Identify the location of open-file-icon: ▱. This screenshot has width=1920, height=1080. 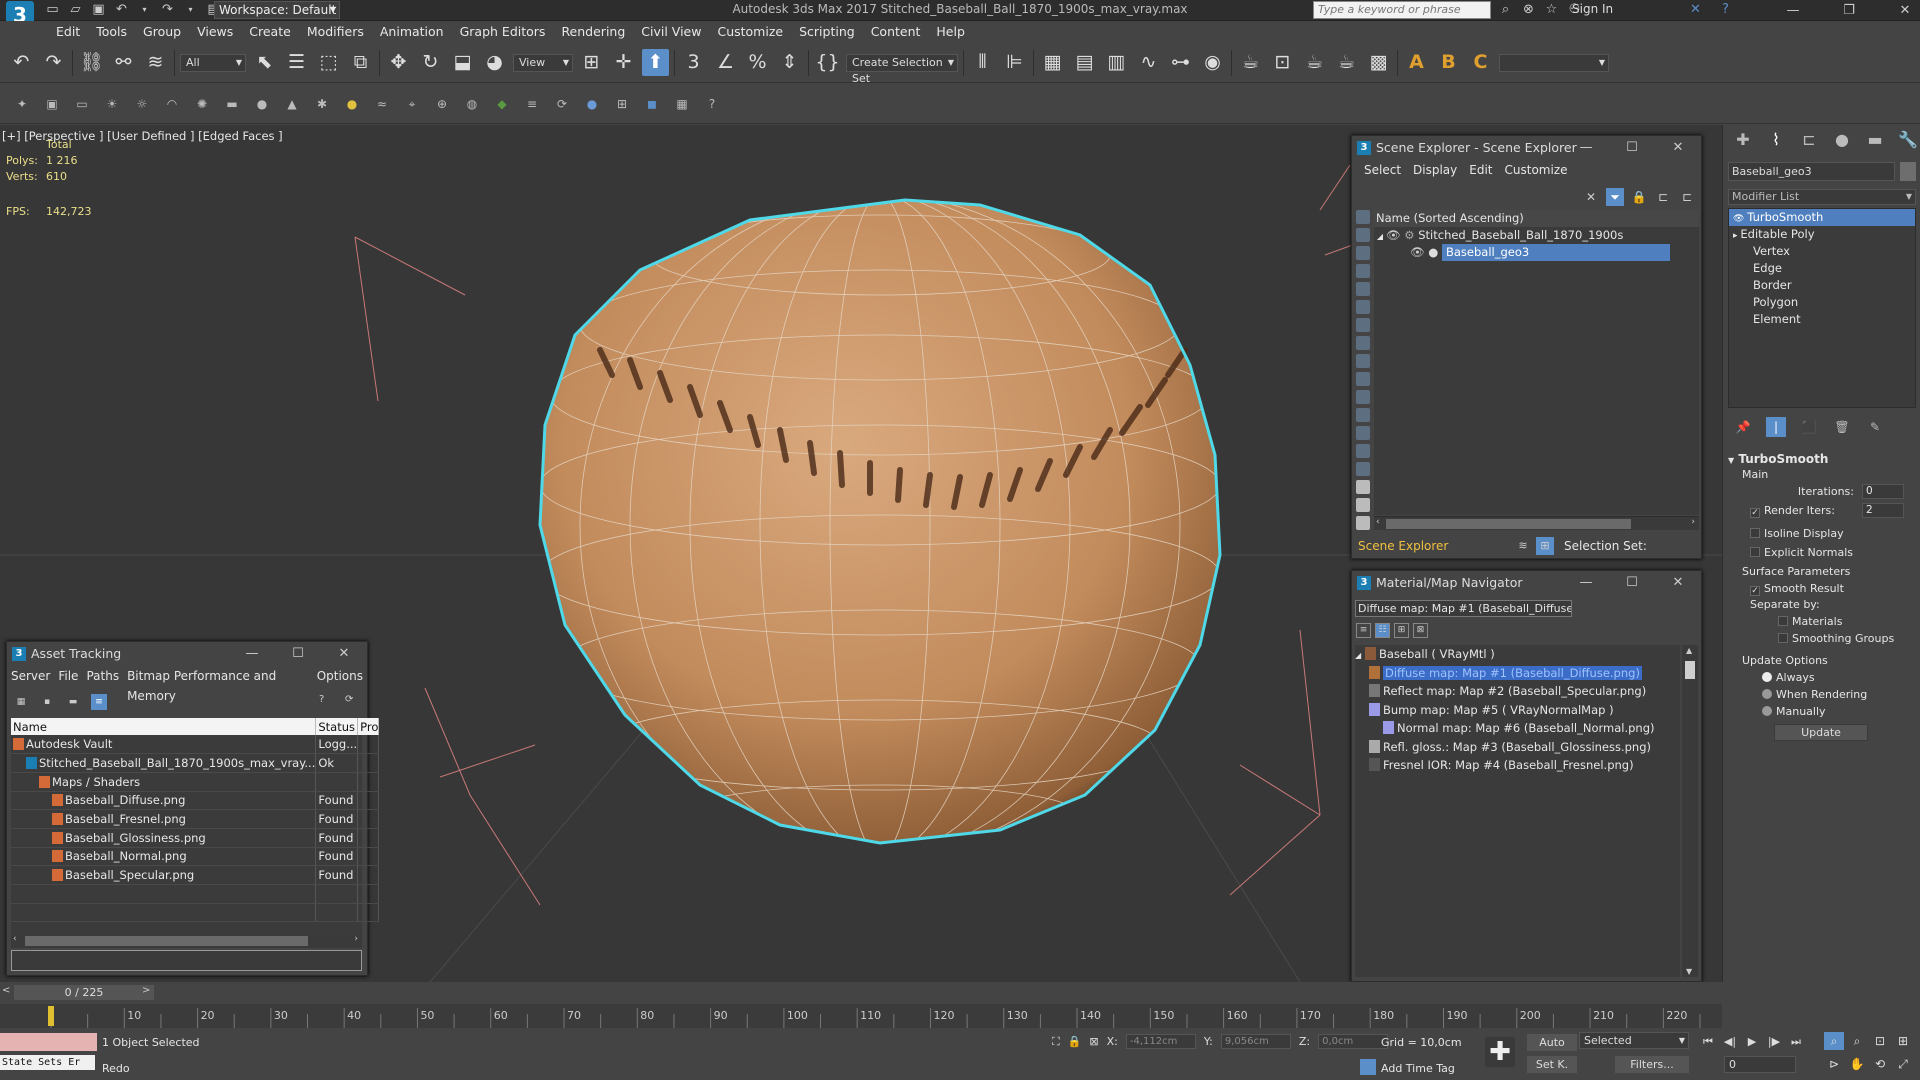
(75, 10).